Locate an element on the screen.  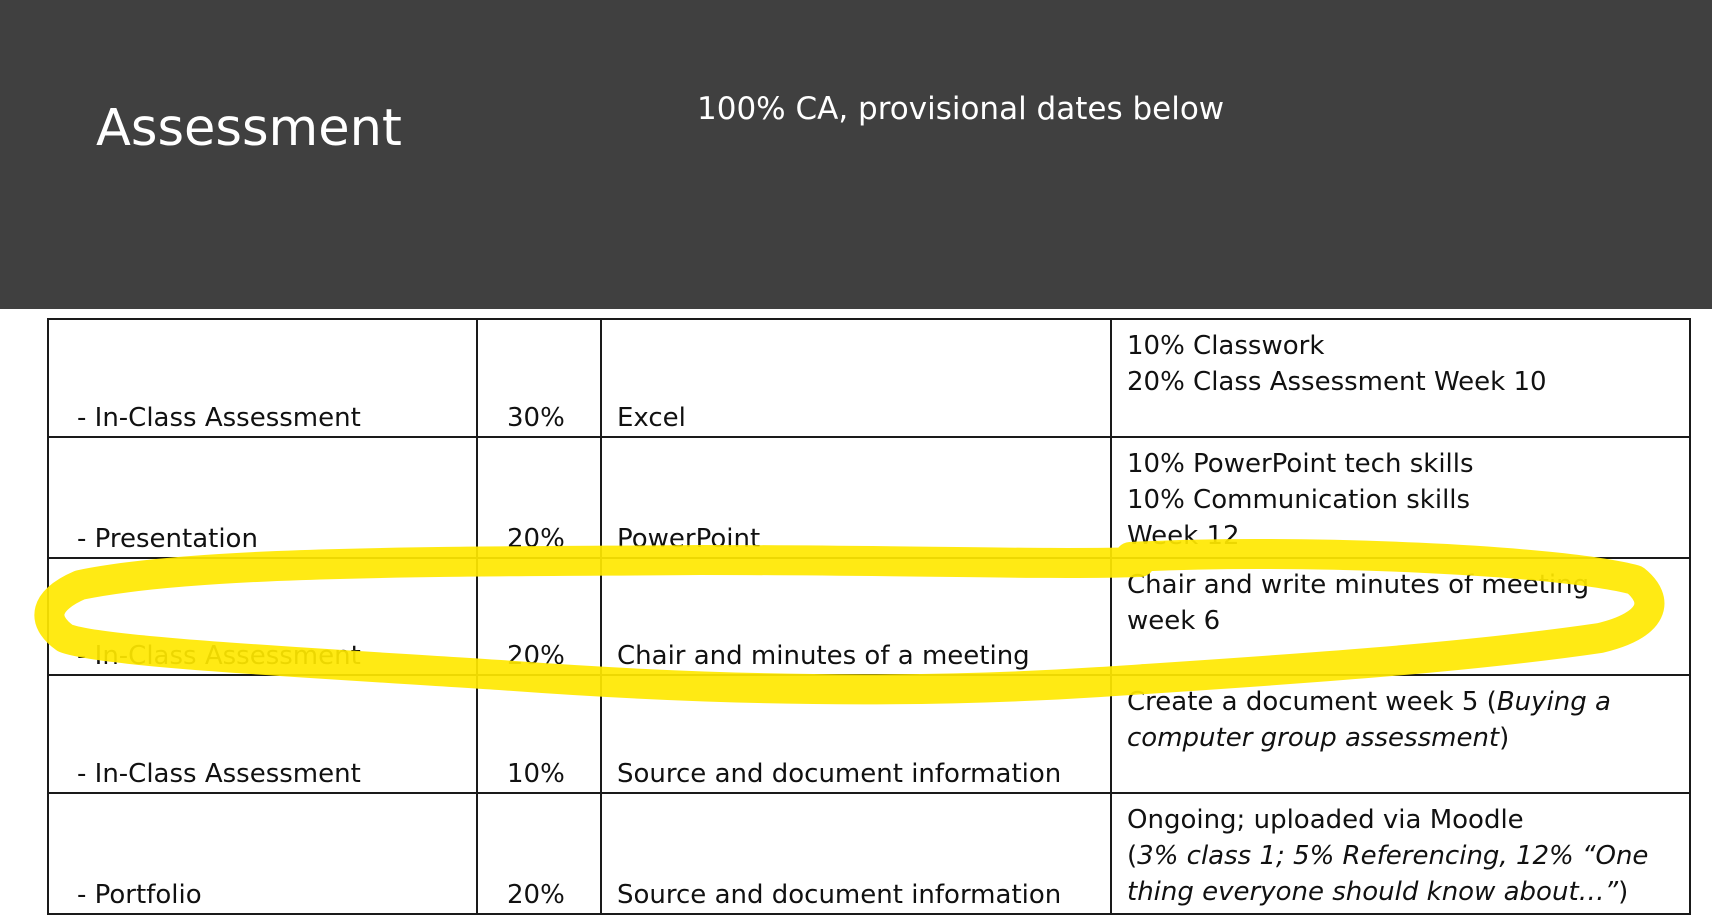
detail-line: Create a document week 5 (Buying a is located at coordinates (1401, 702).